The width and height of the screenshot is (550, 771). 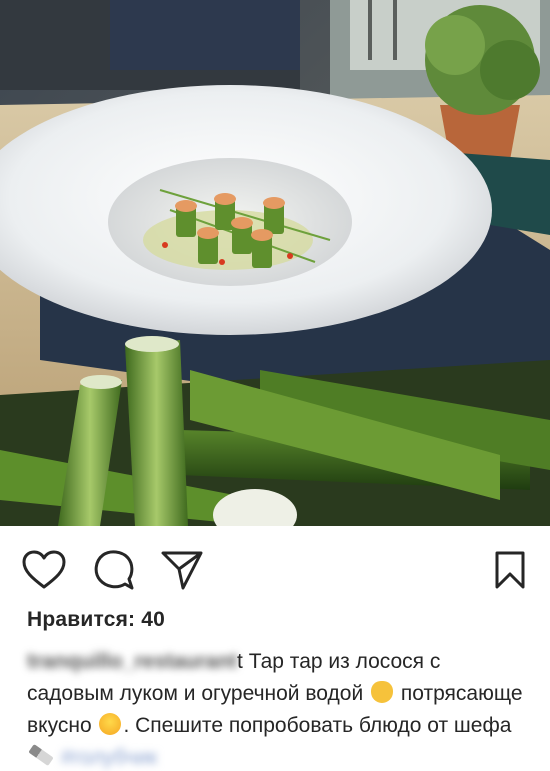 What do you see at coordinates (382, 692) in the screenshot?
I see `ok-hand-emoji-icon` at bounding box center [382, 692].